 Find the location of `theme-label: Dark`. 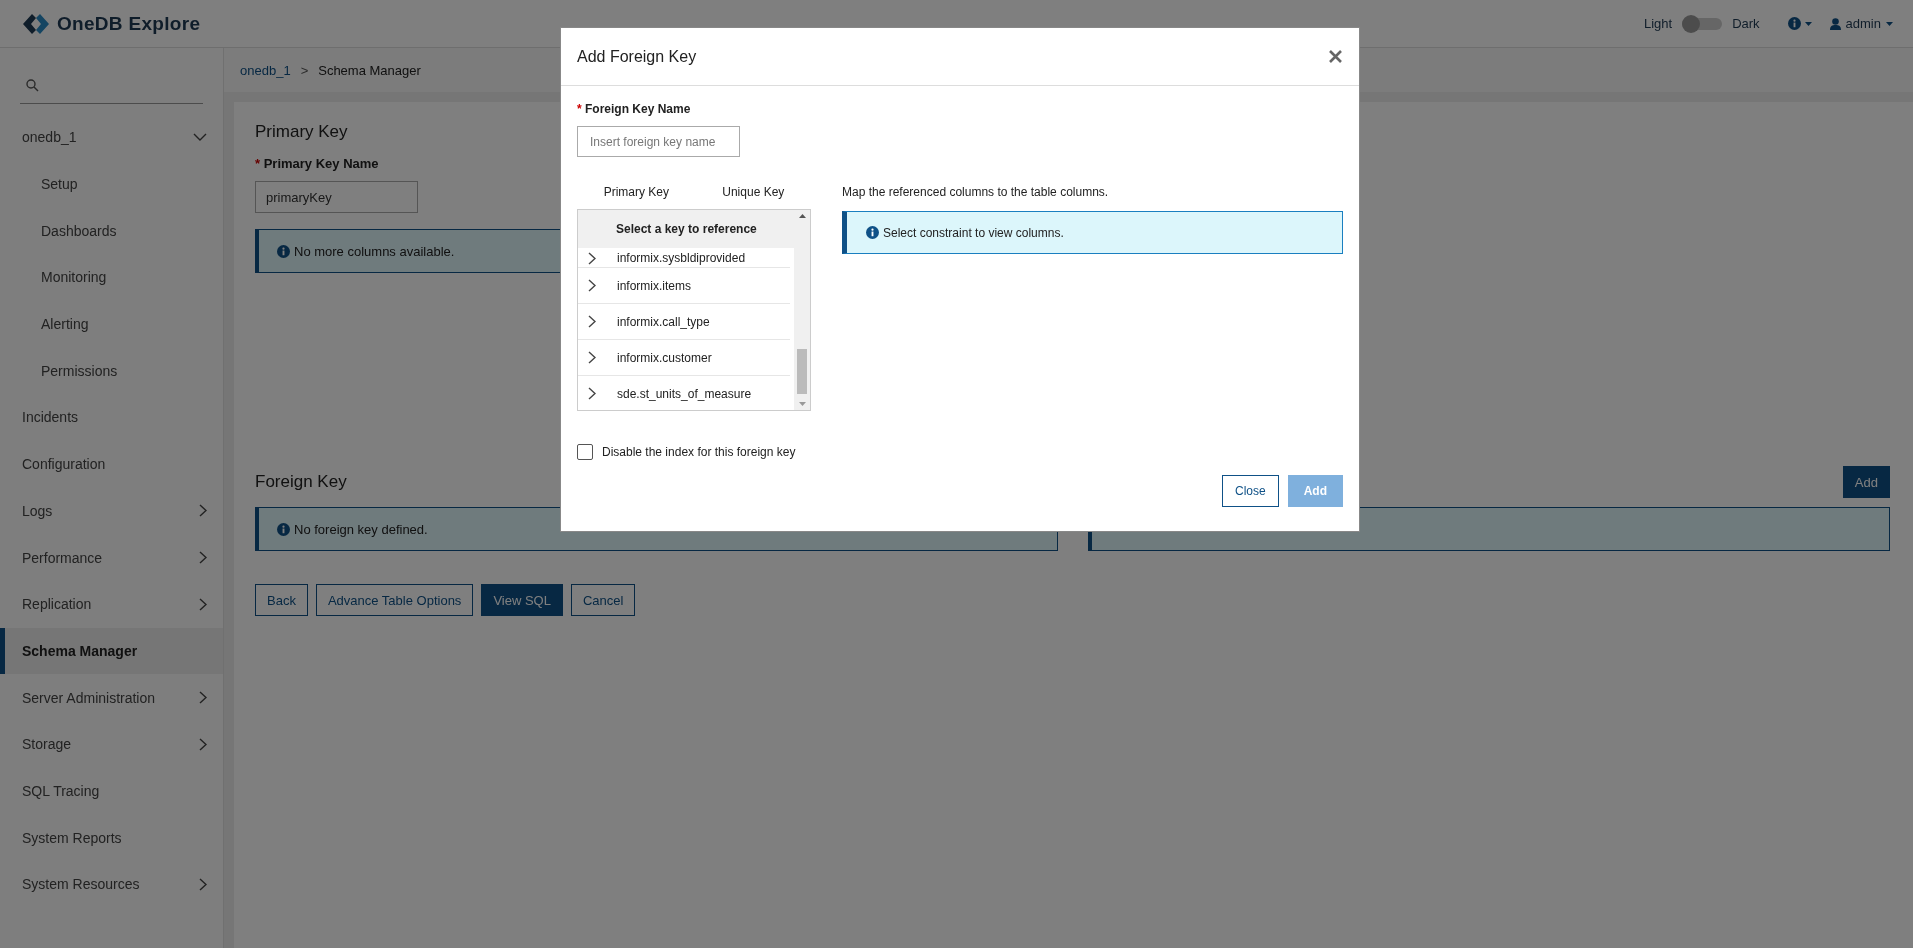

theme-label: Dark is located at coordinates (1746, 23).